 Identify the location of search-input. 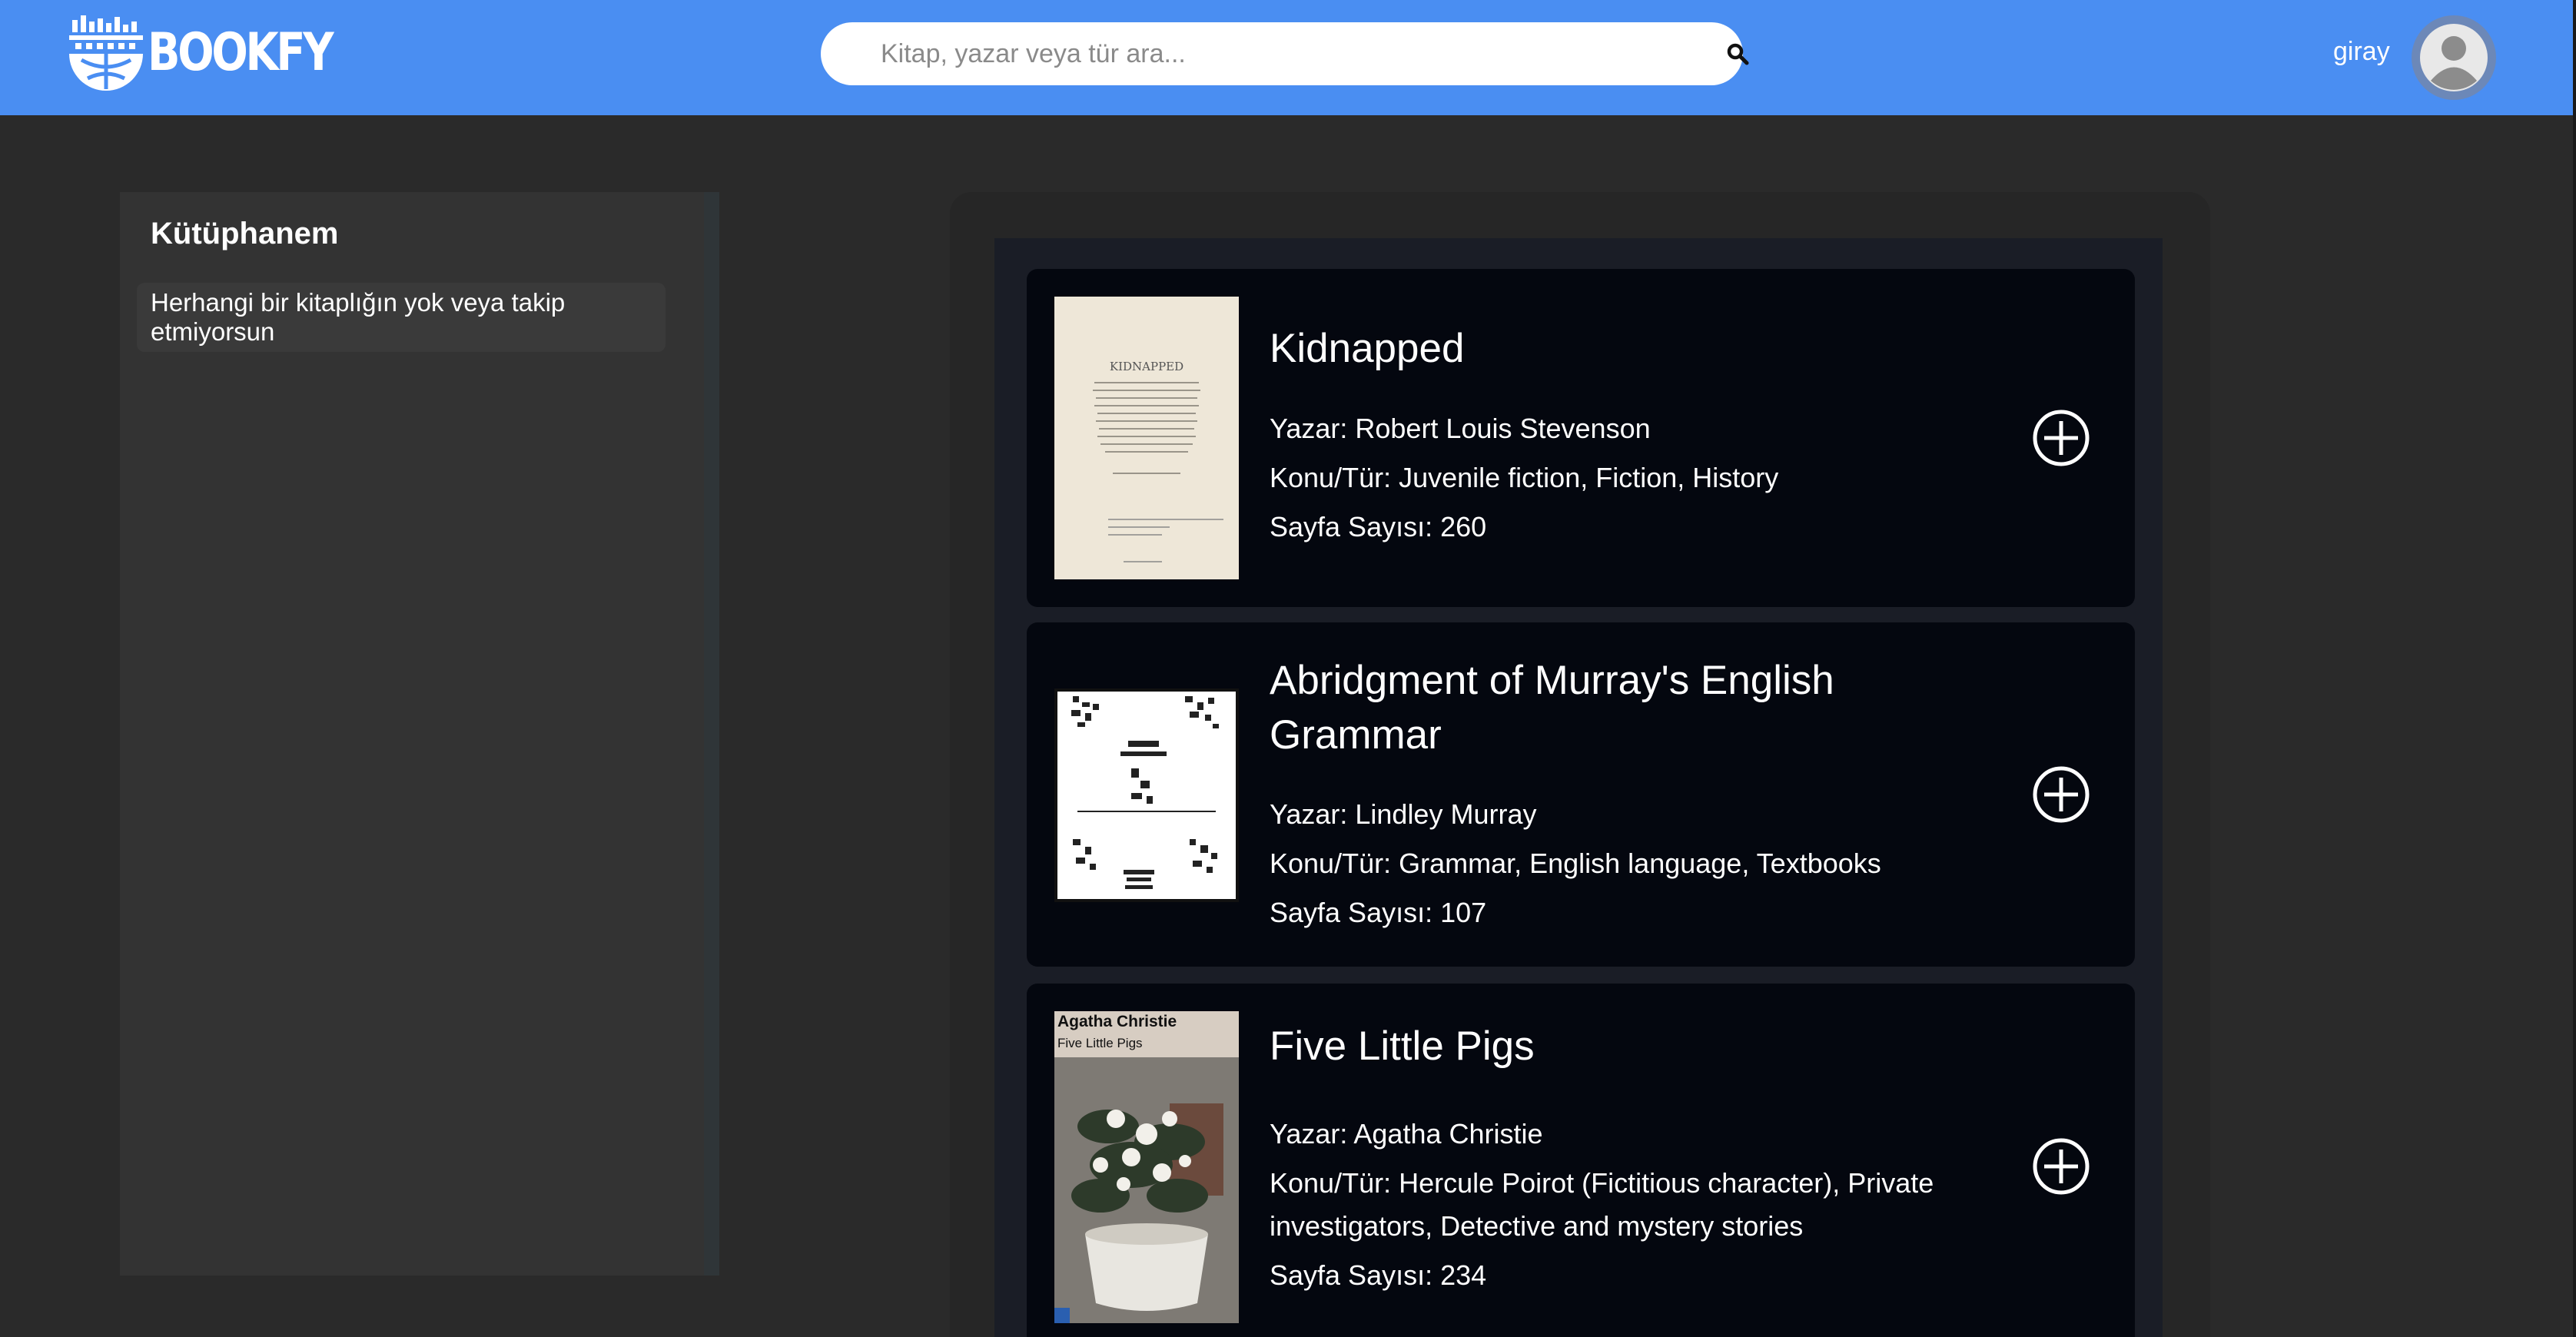
(1265, 53).